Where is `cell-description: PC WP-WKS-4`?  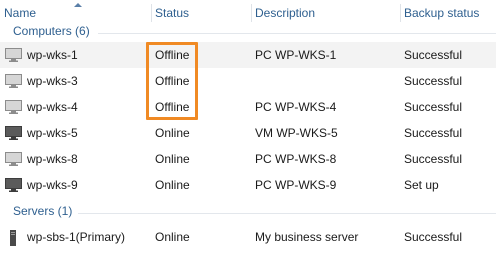
cell-description: PC WP-WKS-4 is located at coordinates (296, 107).